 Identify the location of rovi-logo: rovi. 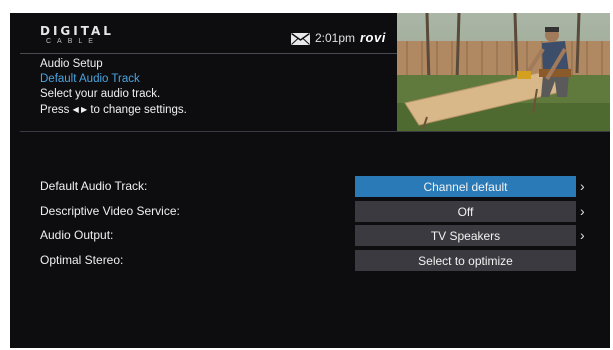
(373, 37).